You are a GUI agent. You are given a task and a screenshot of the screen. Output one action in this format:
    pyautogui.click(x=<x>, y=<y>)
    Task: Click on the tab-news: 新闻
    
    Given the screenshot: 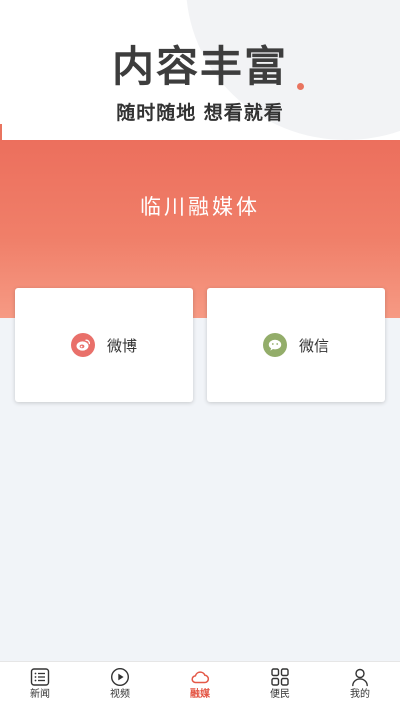 What is the action you would take?
    pyautogui.click(x=40, y=681)
    